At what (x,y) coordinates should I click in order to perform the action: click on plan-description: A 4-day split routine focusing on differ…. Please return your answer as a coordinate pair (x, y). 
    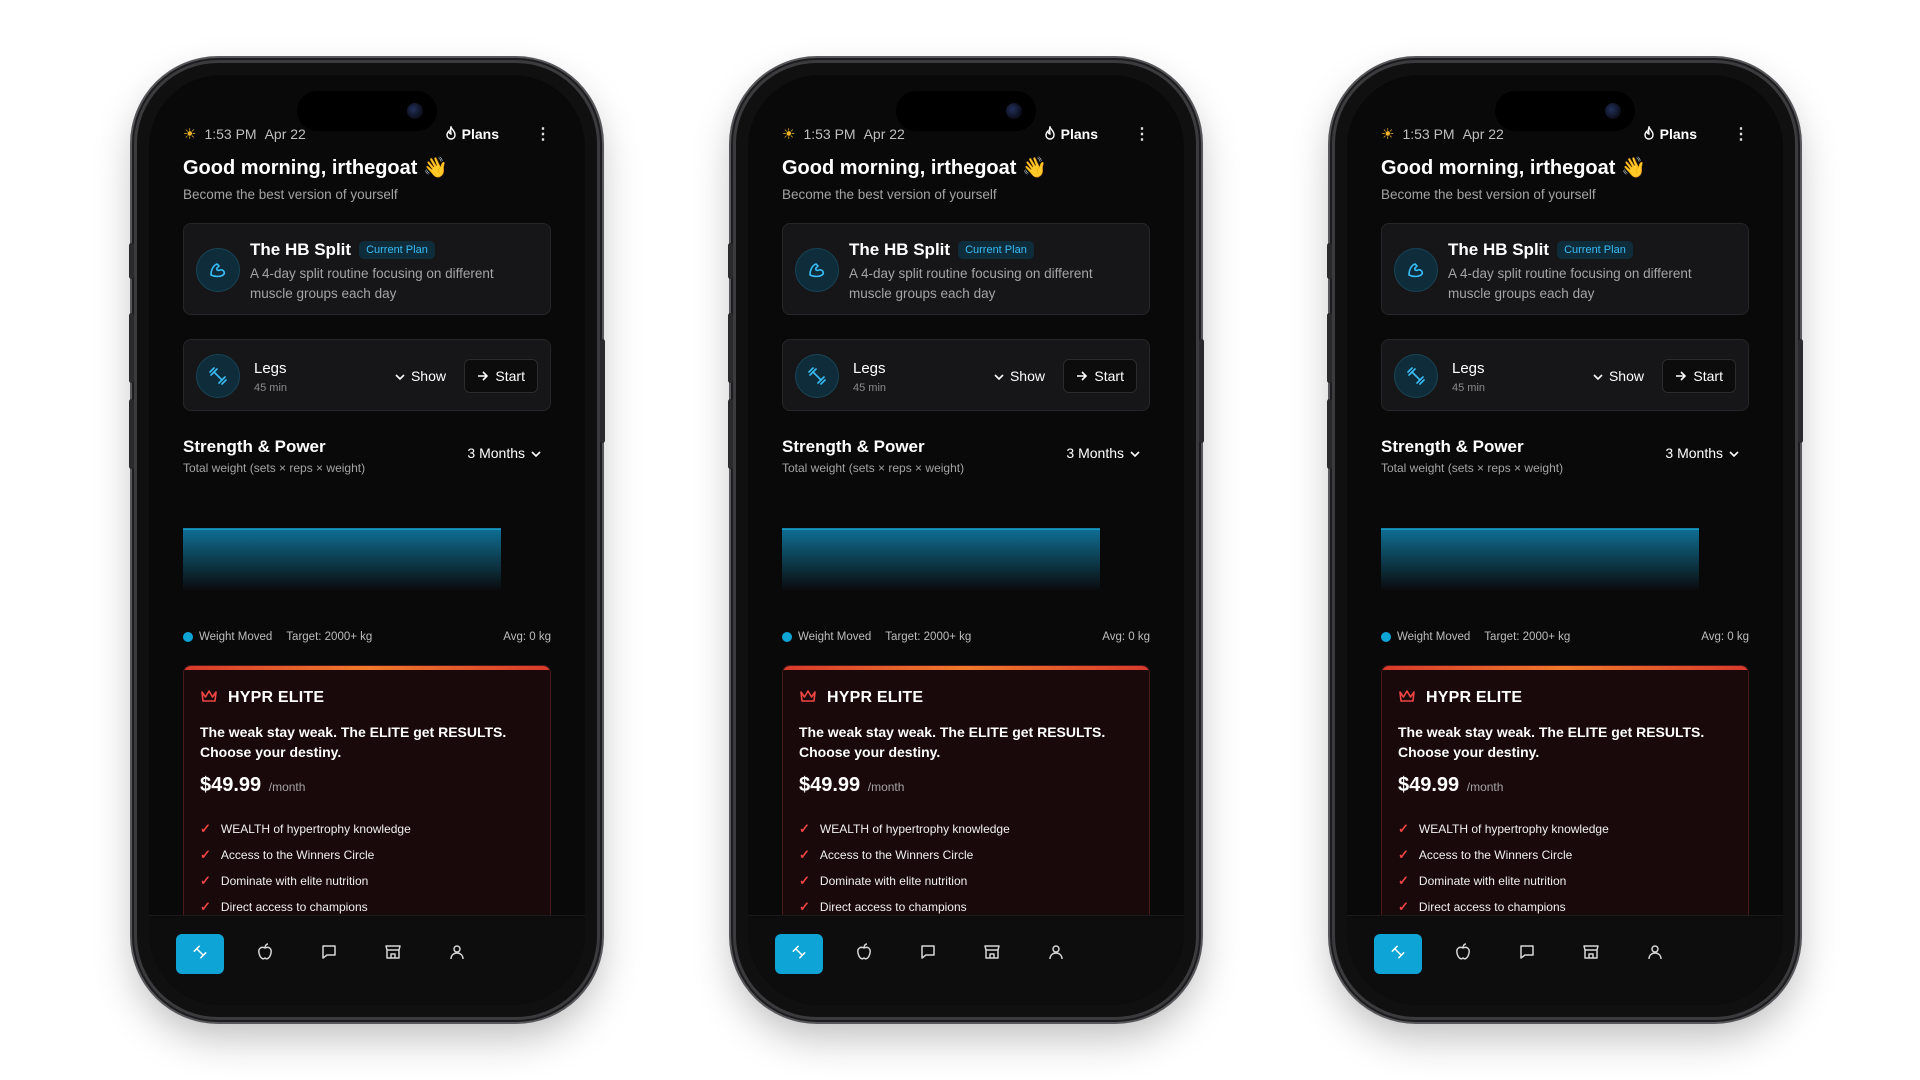
    Looking at the image, I should click on (372, 283).